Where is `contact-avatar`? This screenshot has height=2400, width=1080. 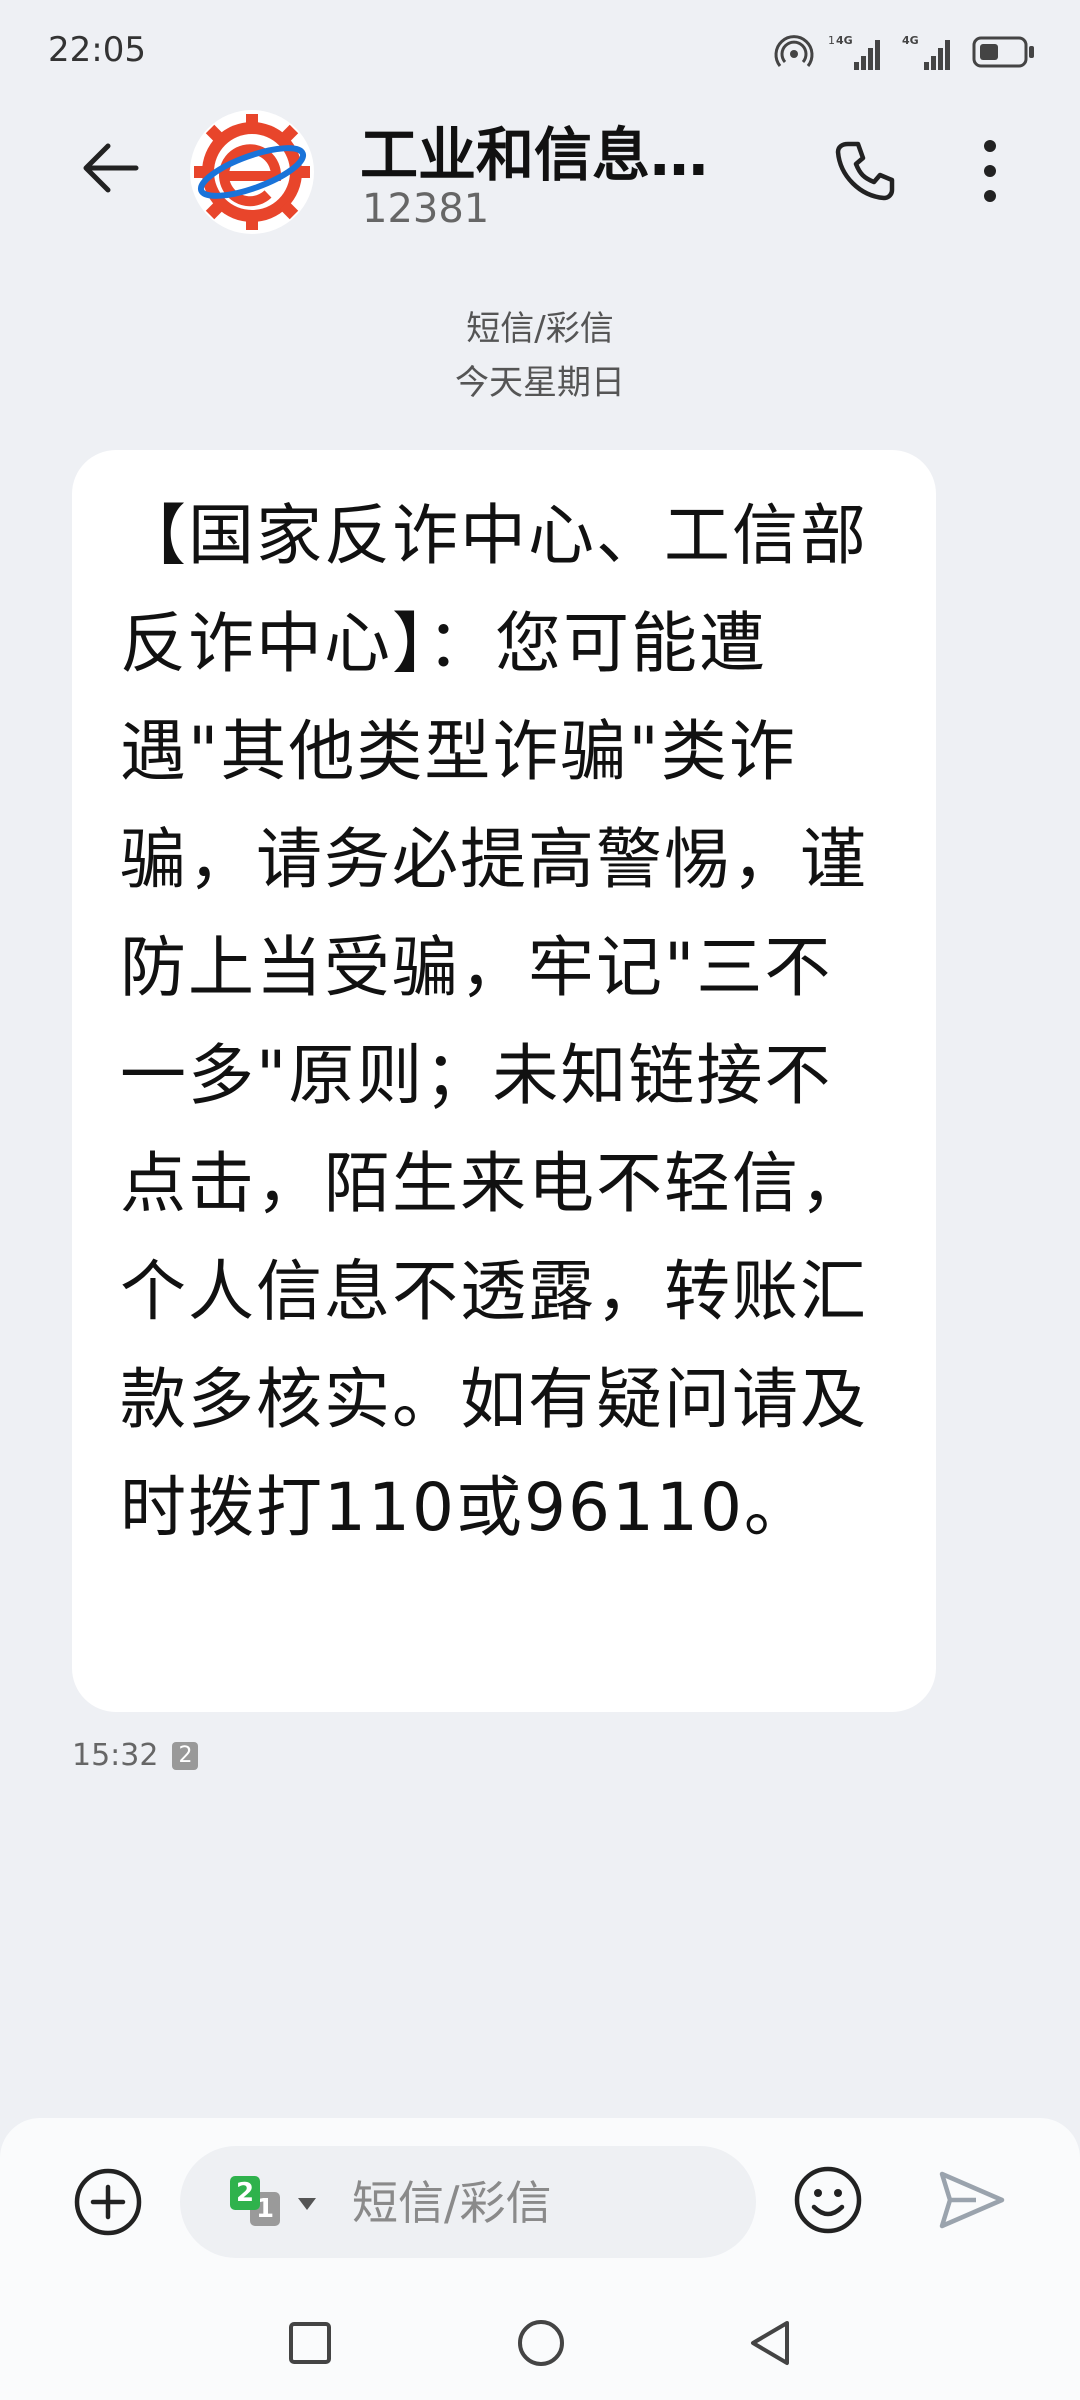
contact-avatar is located at coordinates (252, 172).